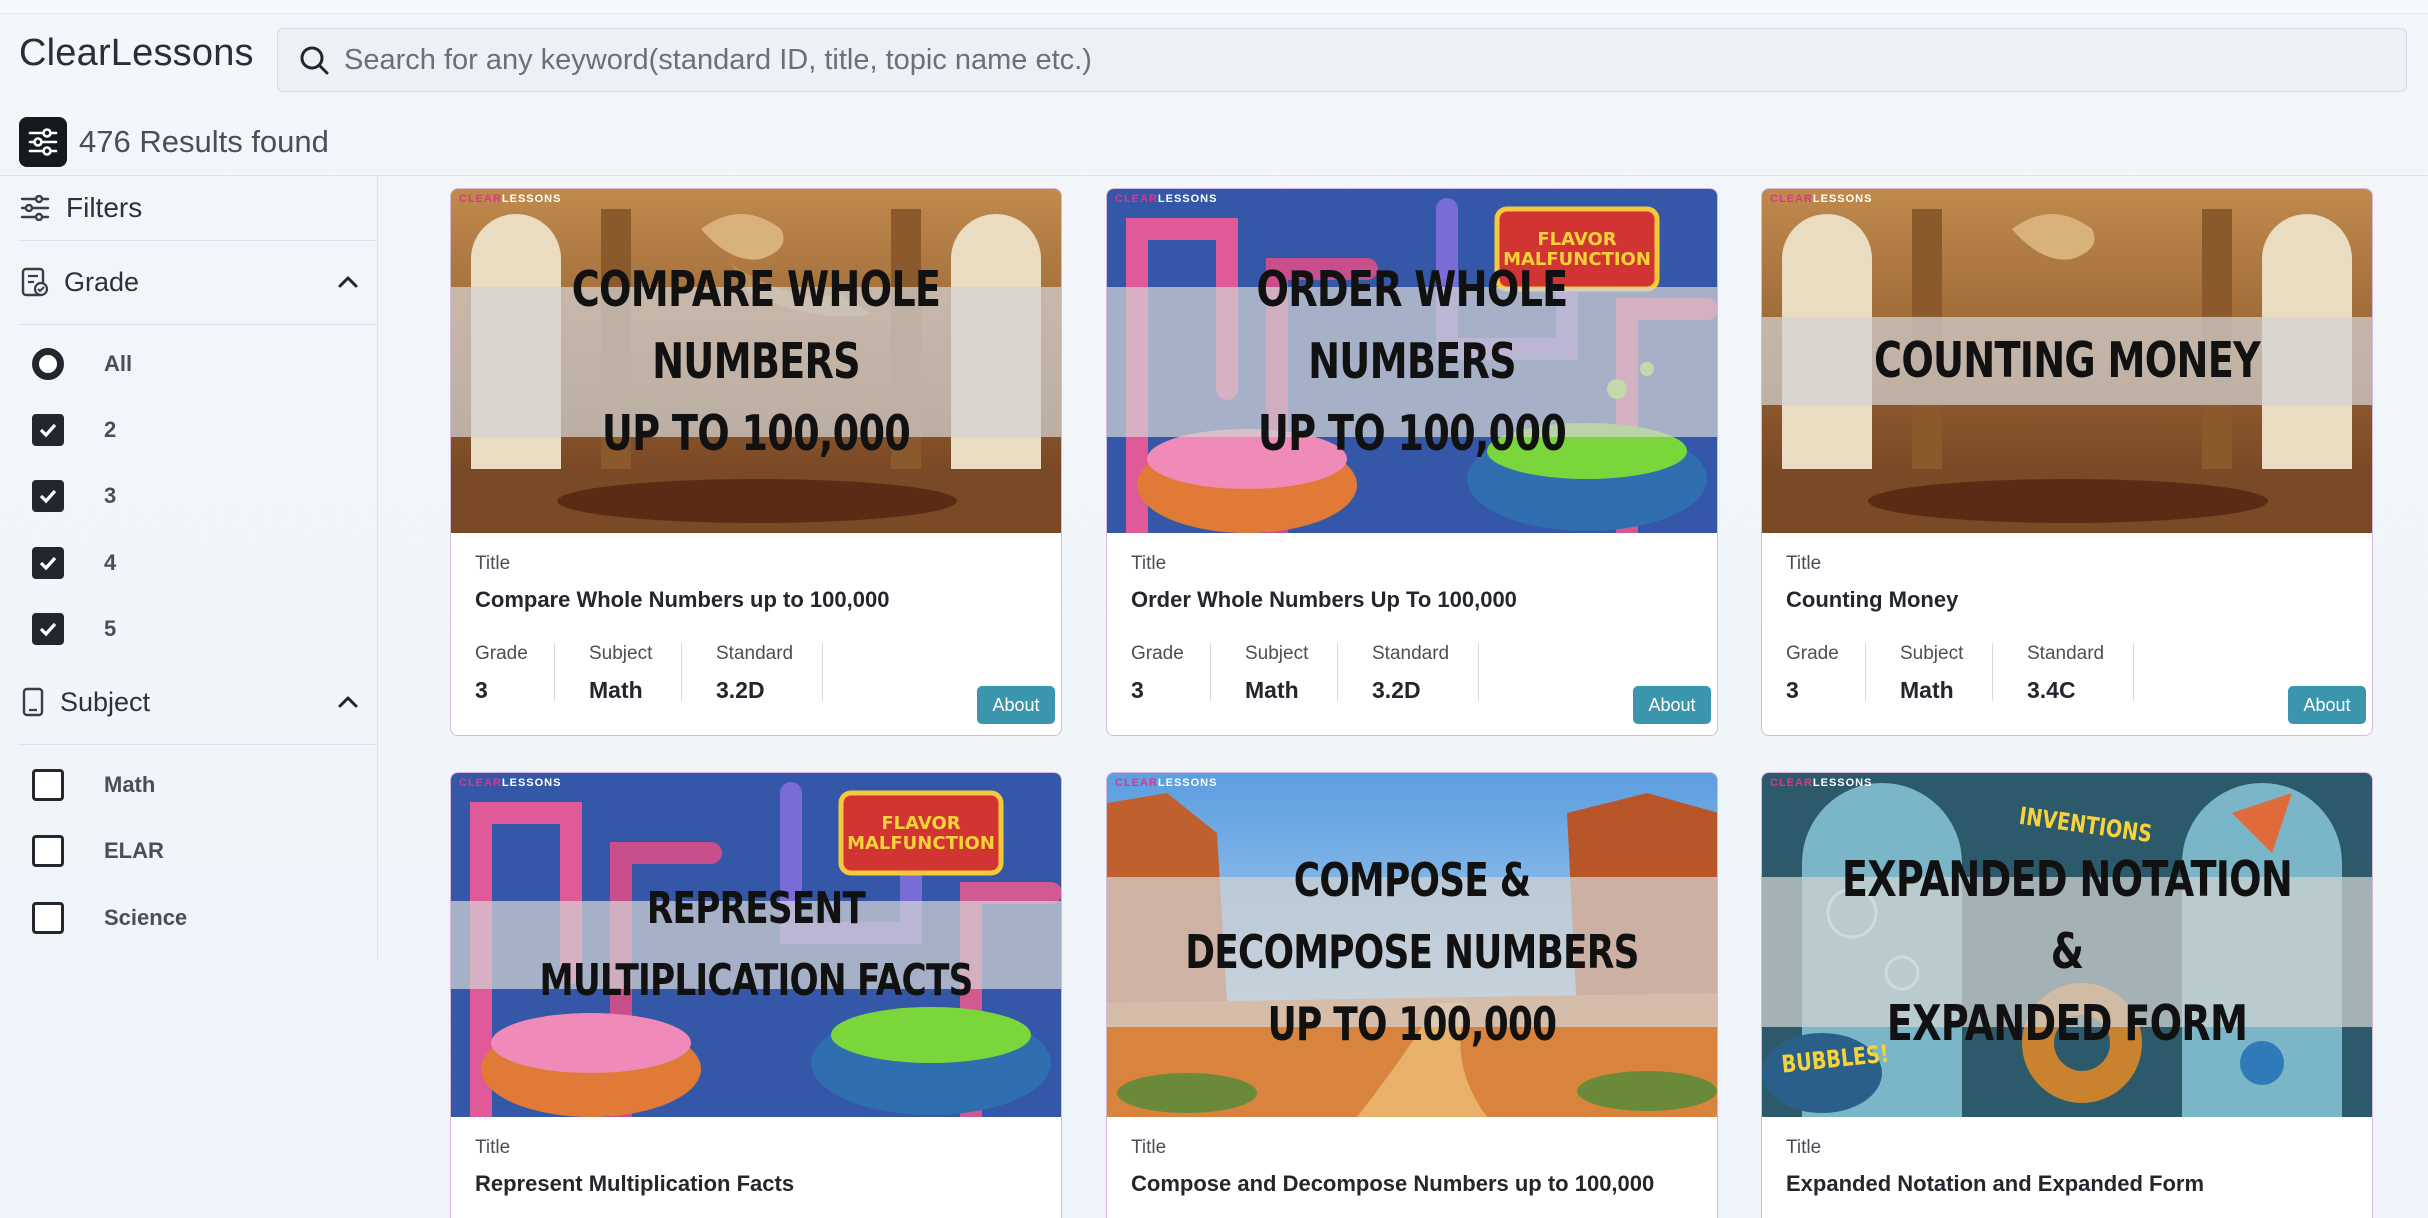  I want to click on lesson-thumbnail: CLEARLESSONS COUNTING MONEY, so click(2067, 361).